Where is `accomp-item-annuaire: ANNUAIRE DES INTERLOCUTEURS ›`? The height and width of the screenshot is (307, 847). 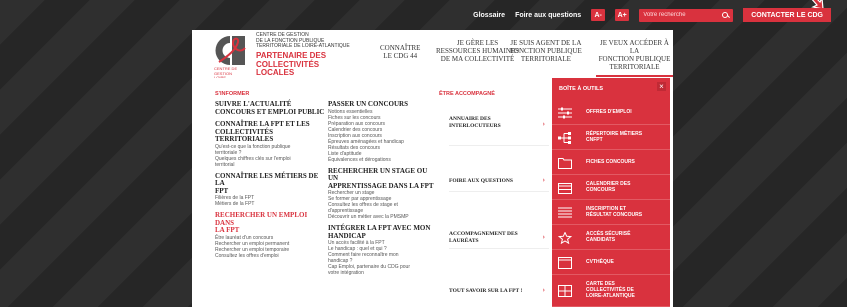
accomp-item-annuaire: ANNUAIRE DES INTERLOCUTEURS › is located at coordinates (499, 131).